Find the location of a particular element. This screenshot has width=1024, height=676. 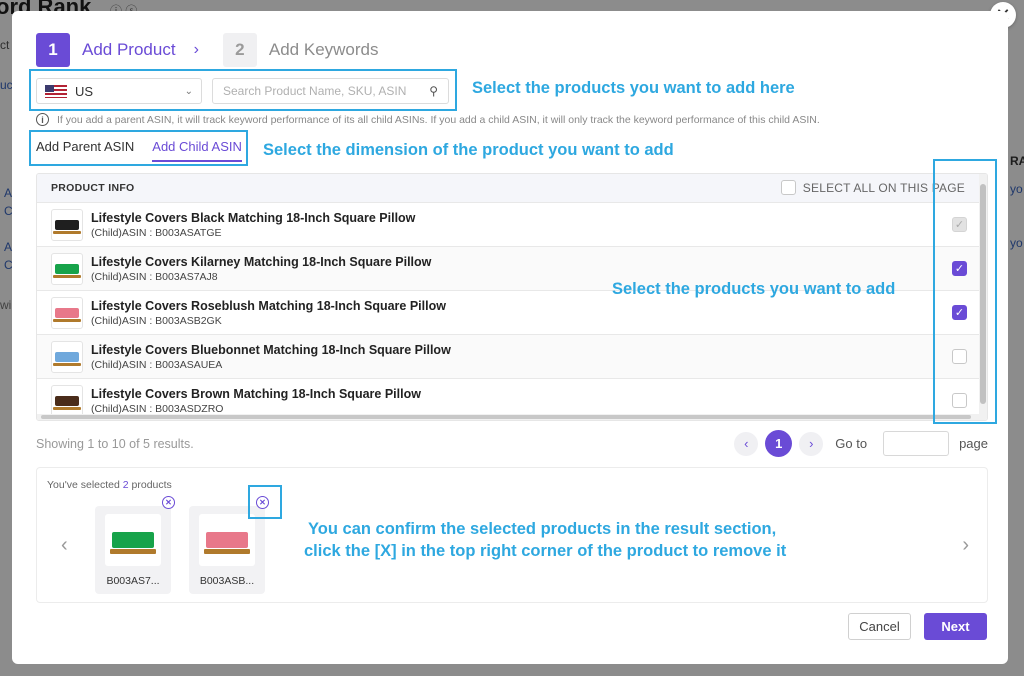

step-1-number: 1 is located at coordinates (53, 50).